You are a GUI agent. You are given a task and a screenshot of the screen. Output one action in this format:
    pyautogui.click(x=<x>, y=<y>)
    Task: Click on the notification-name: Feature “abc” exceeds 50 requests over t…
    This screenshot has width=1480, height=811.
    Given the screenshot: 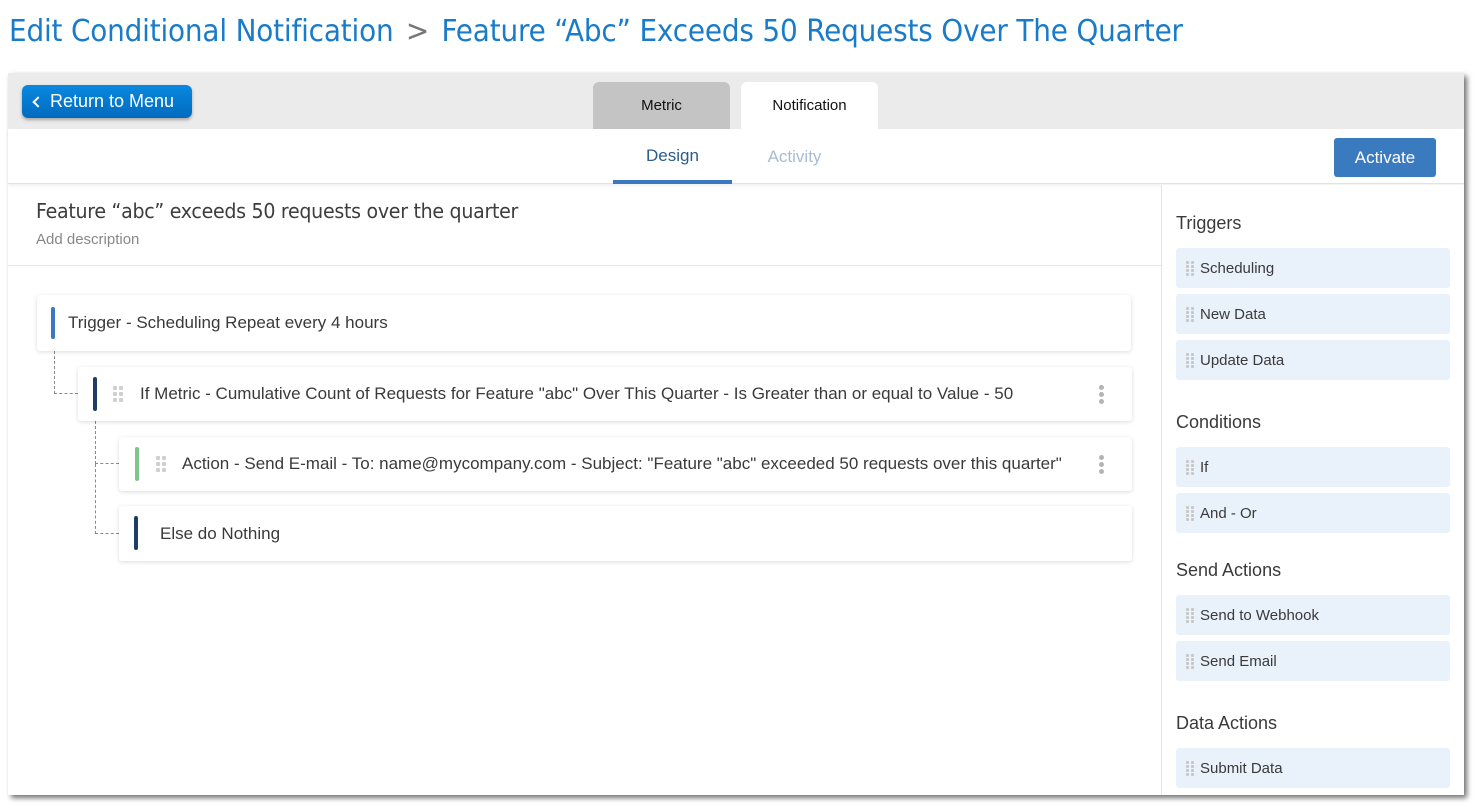 What is the action you would take?
    pyautogui.click(x=277, y=211)
    